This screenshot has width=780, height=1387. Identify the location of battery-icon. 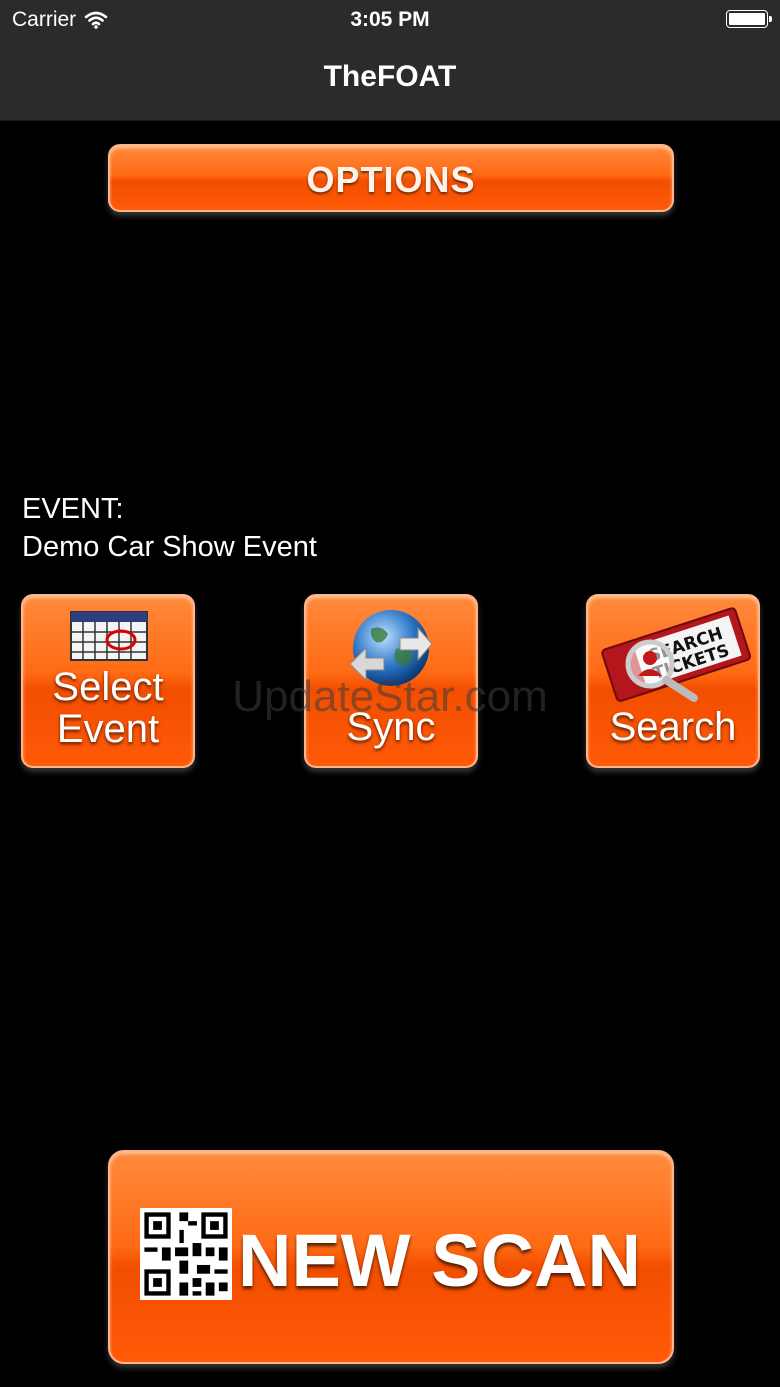
(749, 19).